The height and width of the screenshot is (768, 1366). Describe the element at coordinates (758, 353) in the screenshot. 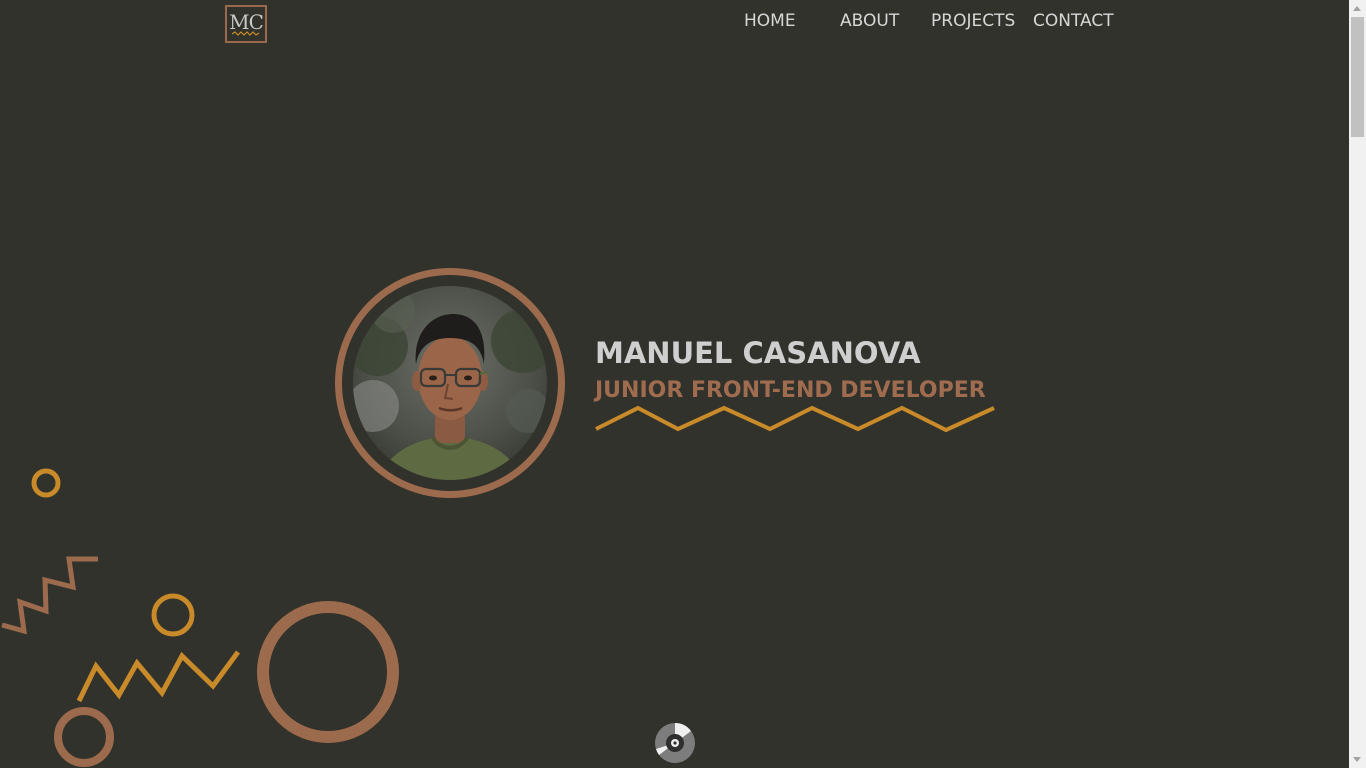

I see `hero-name: MANUEL CASANOVA` at that location.